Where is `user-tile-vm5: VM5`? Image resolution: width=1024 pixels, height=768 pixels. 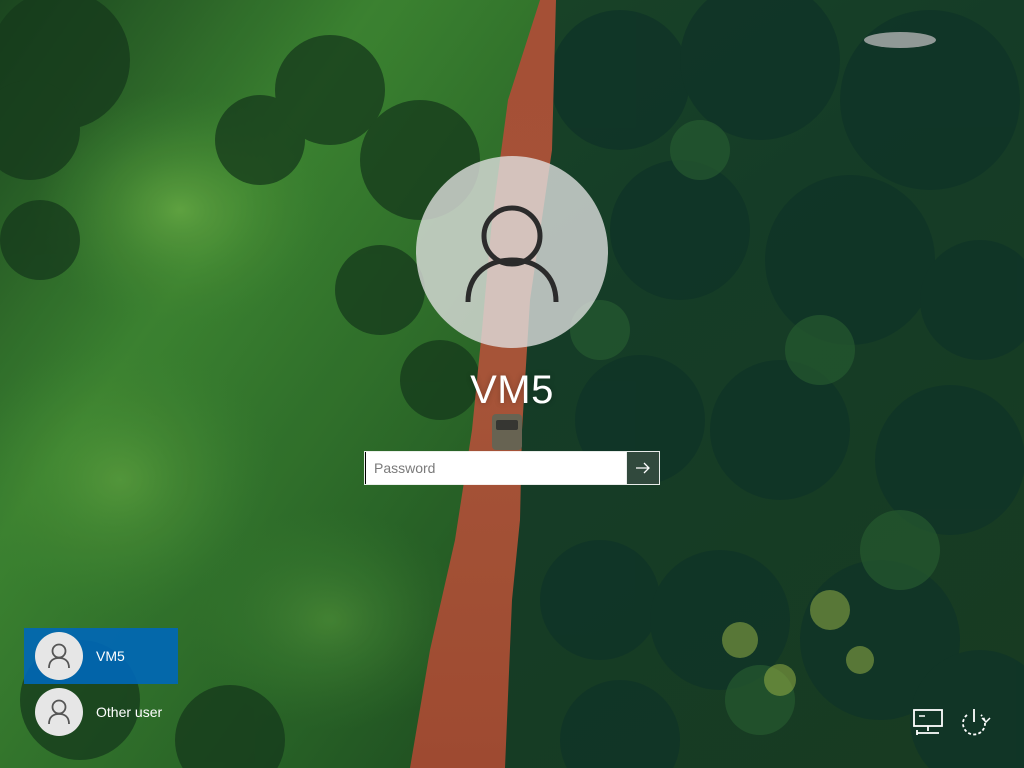
user-tile-vm5: VM5 is located at coordinates (101, 656).